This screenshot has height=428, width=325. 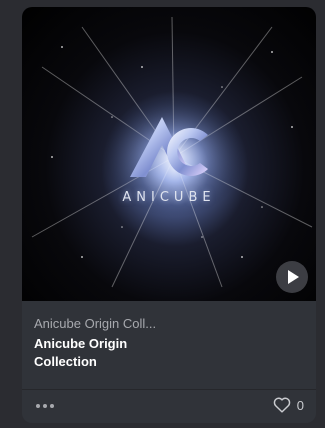 What do you see at coordinates (169, 197) in the screenshot?
I see `media-brand-text: ANICUBE` at bounding box center [169, 197].